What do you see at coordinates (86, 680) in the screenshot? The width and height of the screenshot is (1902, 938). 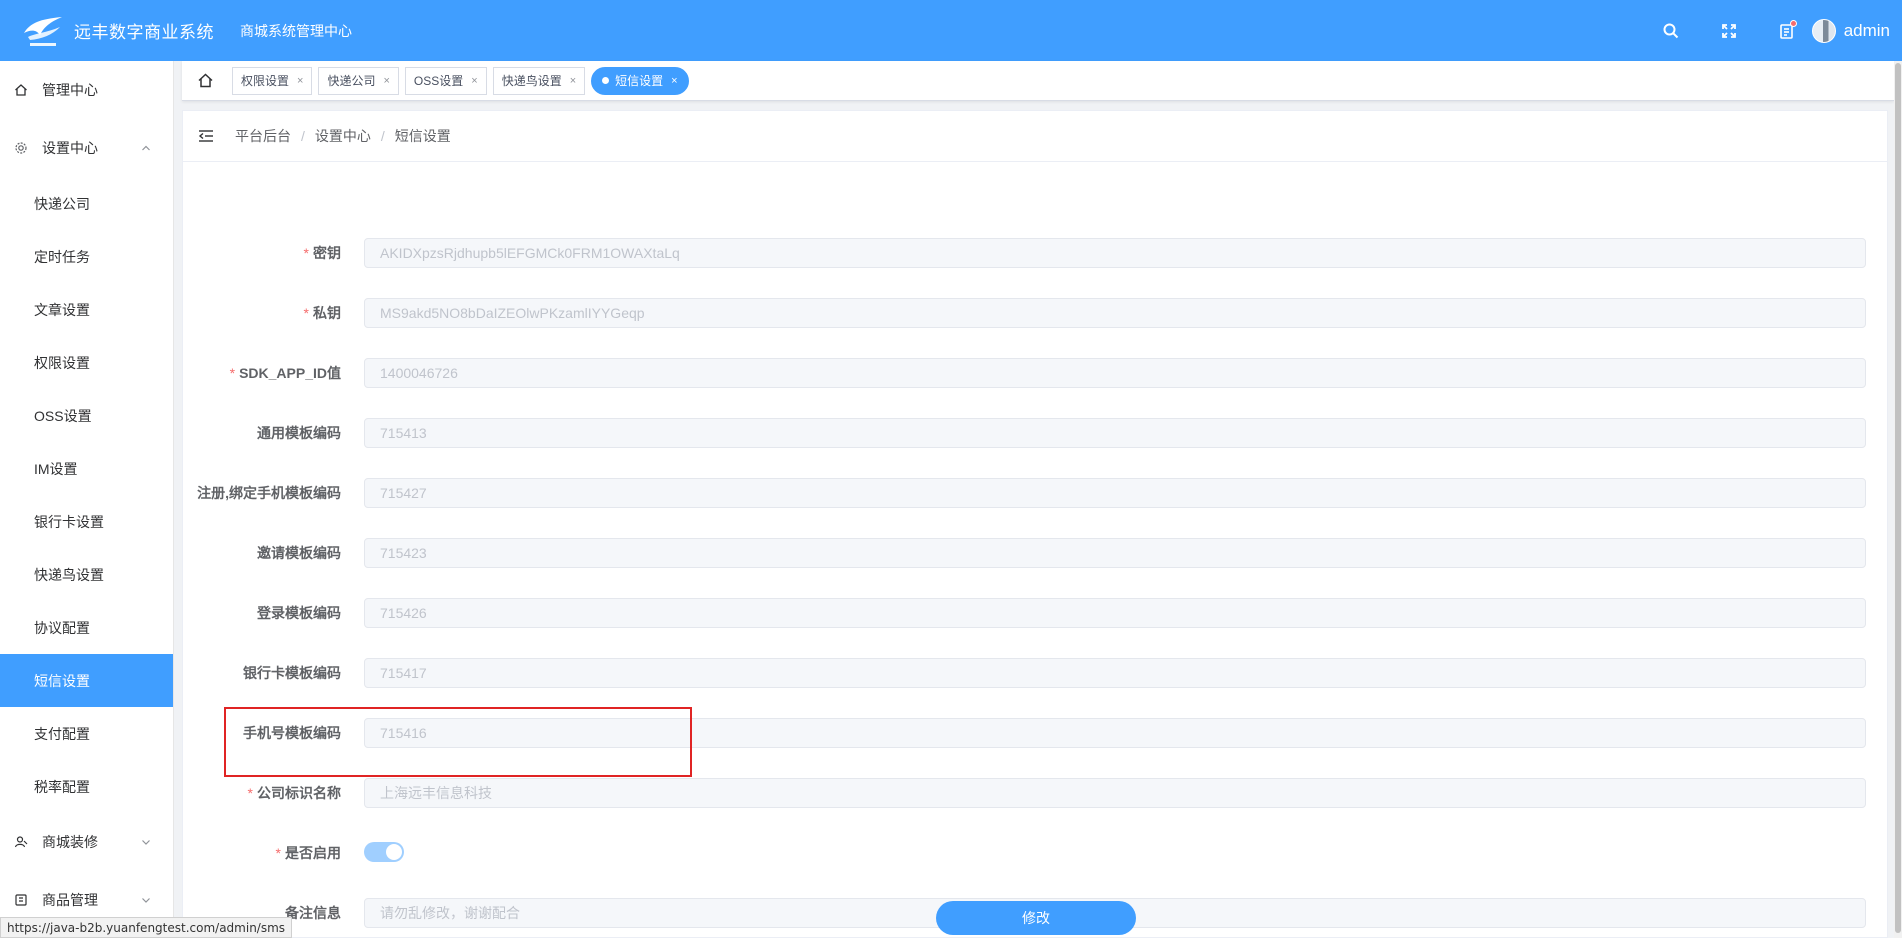 I see `sidebar-item-sms-settings: 短信设置` at bounding box center [86, 680].